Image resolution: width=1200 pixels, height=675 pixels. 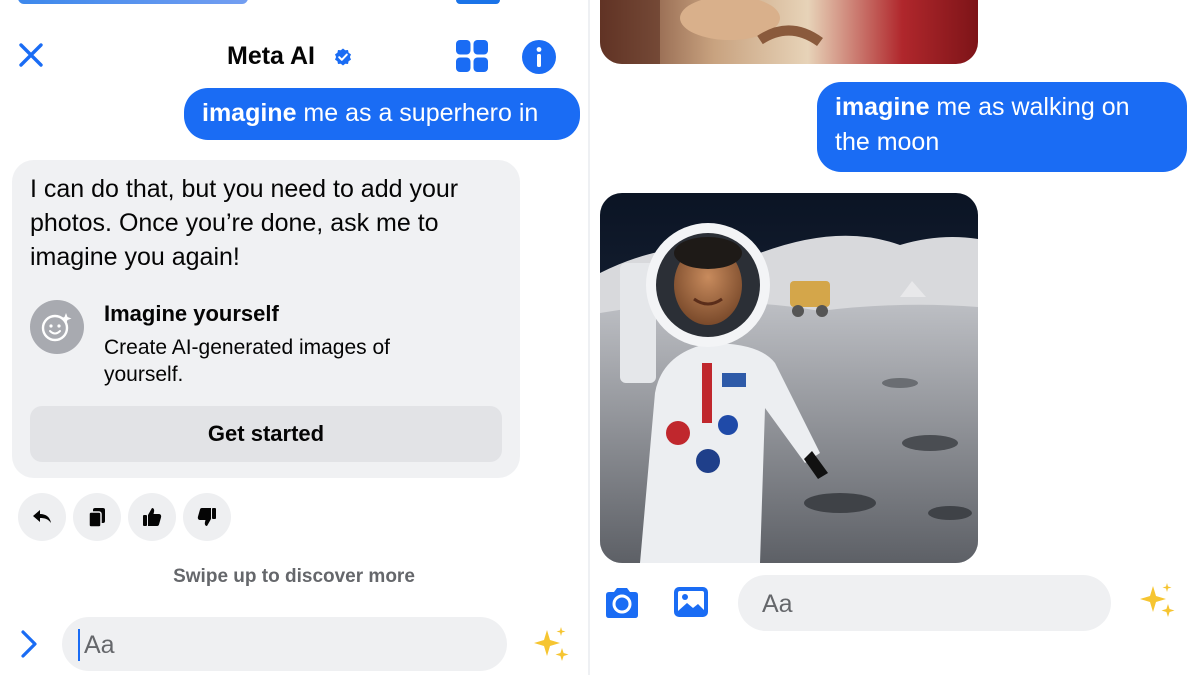 I want to click on thumbs-down-icon, so click(x=206, y=517).